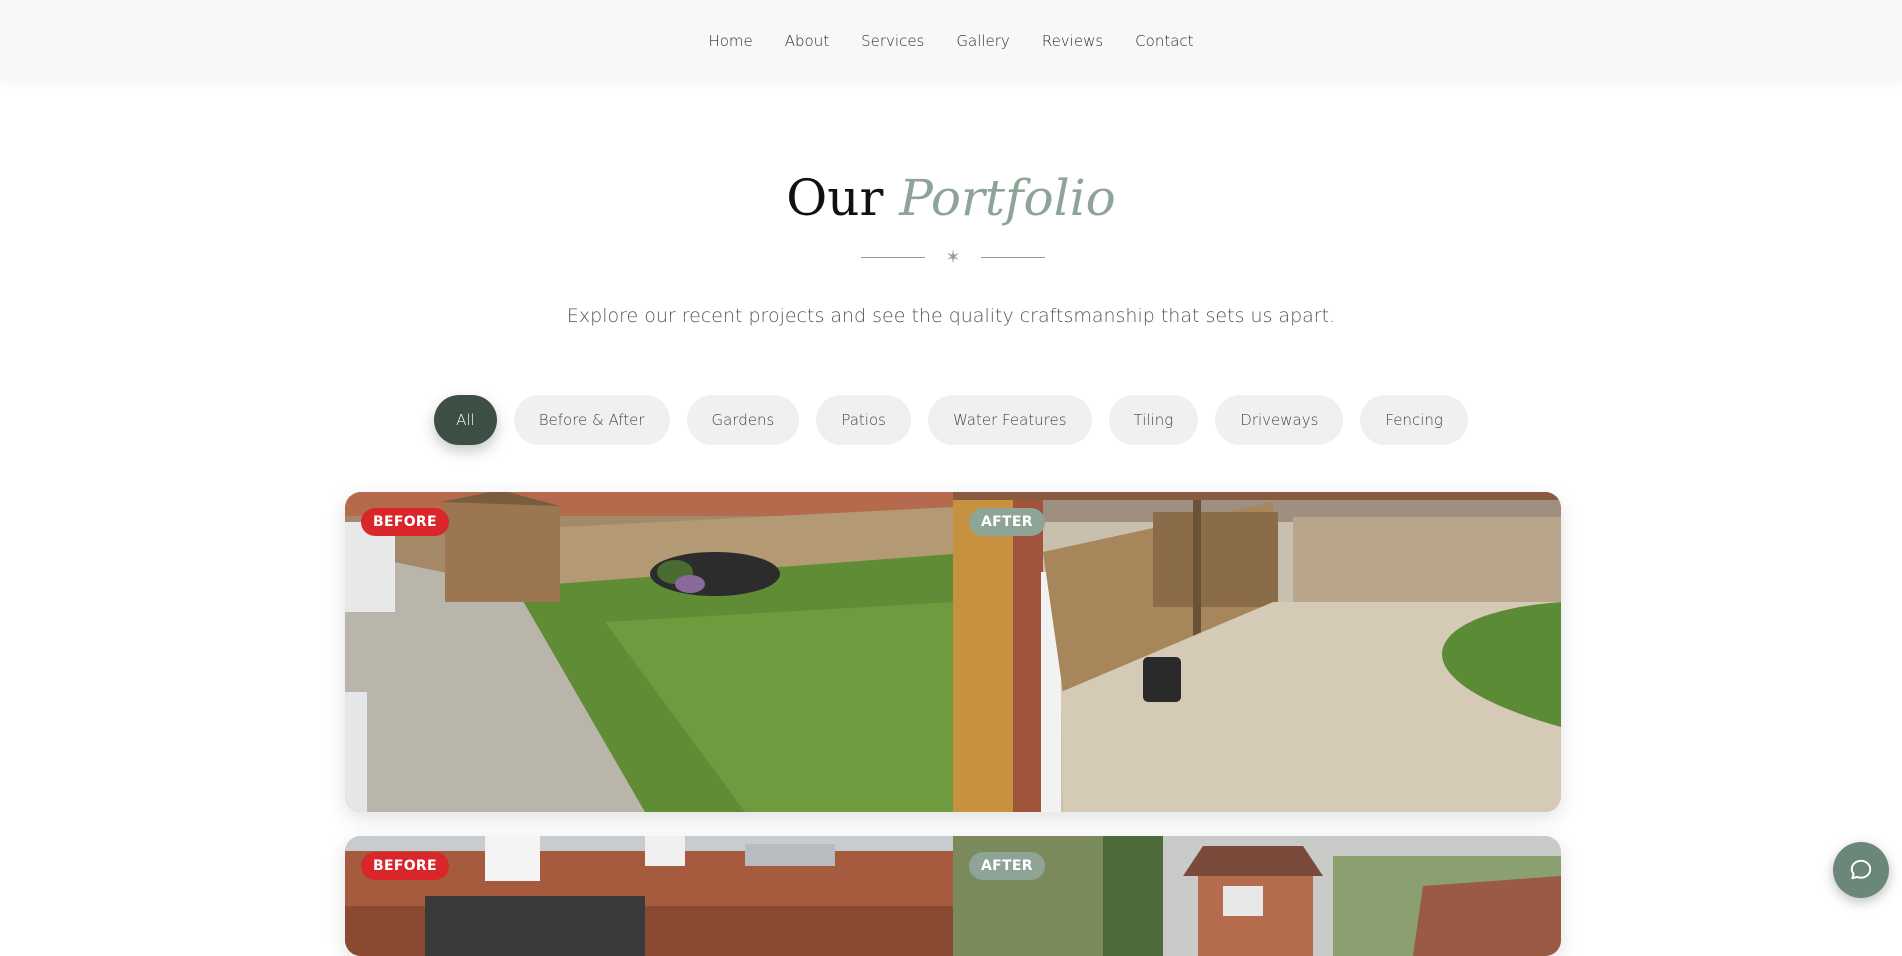 This screenshot has width=1902, height=956. What do you see at coordinates (1007, 198) in the screenshot?
I see `title-accent: Portfolio` at bounding box center [1007, 198].